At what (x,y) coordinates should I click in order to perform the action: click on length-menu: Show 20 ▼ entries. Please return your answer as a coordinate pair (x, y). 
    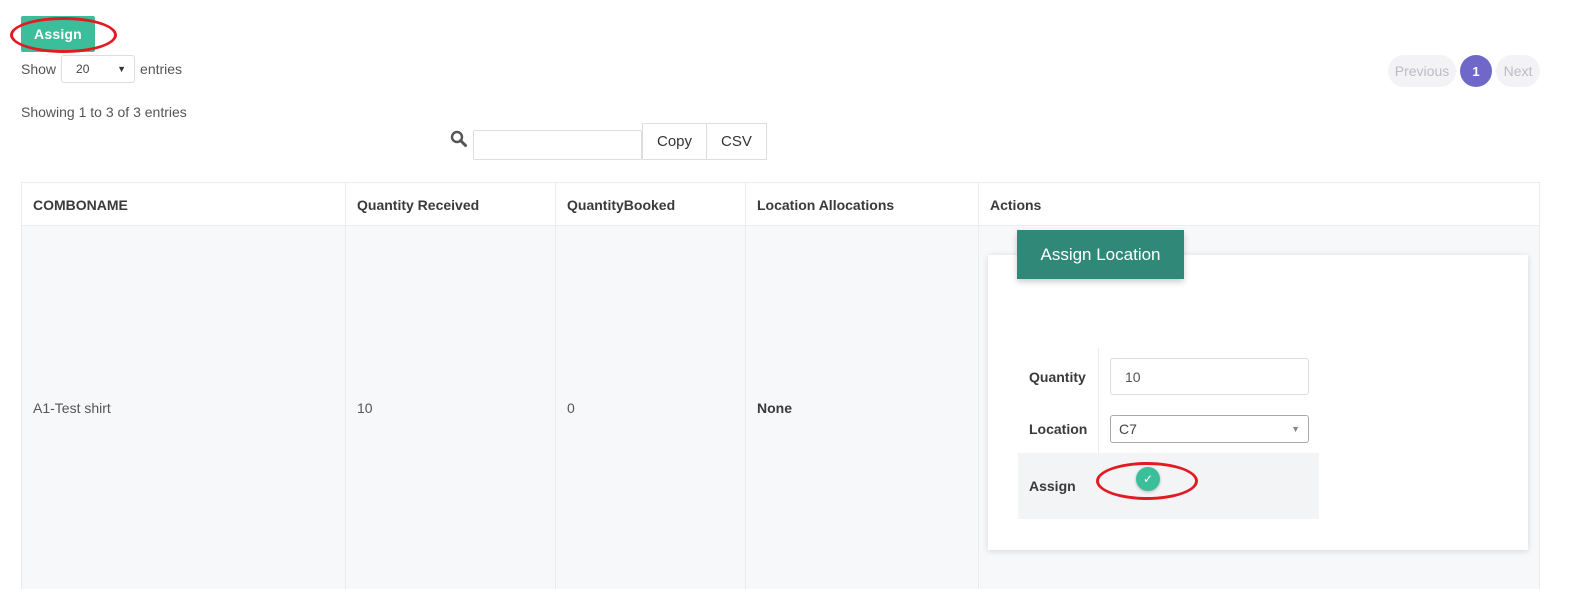
    Looking at the image, I should click on (101, 69).